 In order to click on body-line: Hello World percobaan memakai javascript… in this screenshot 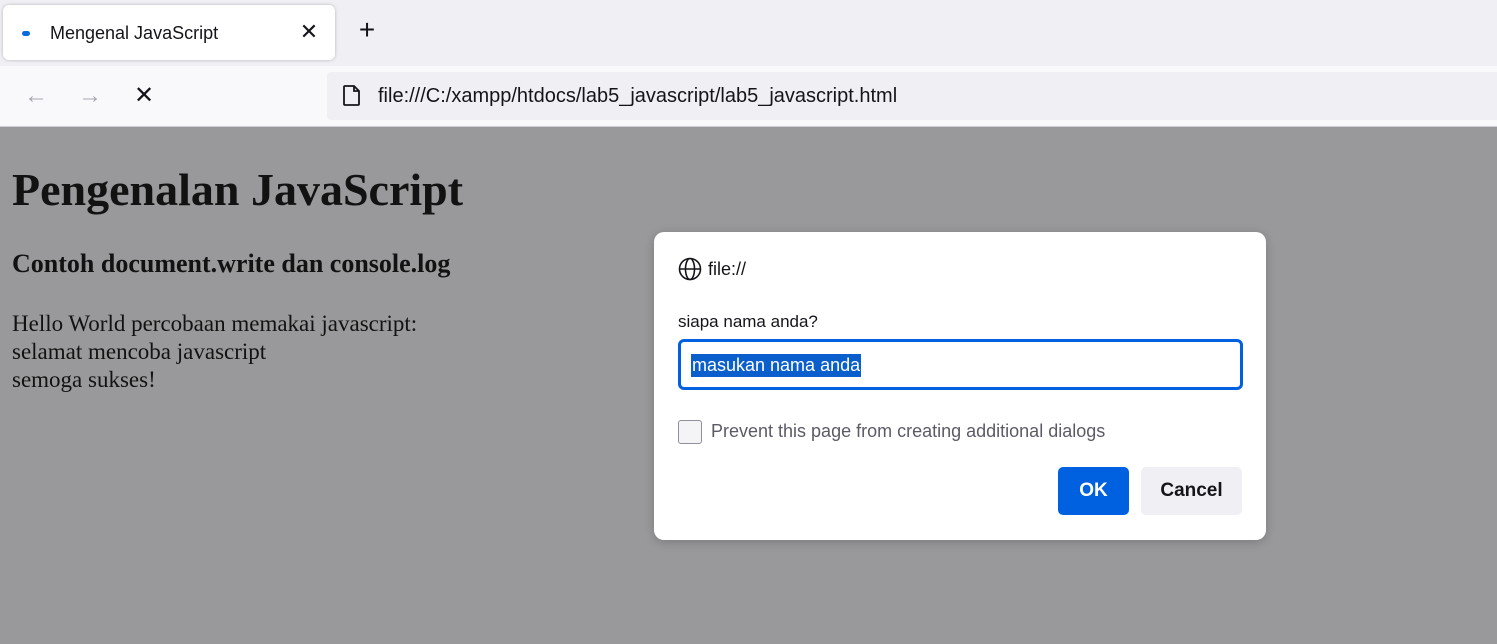, I will do `click(215, 323)`.